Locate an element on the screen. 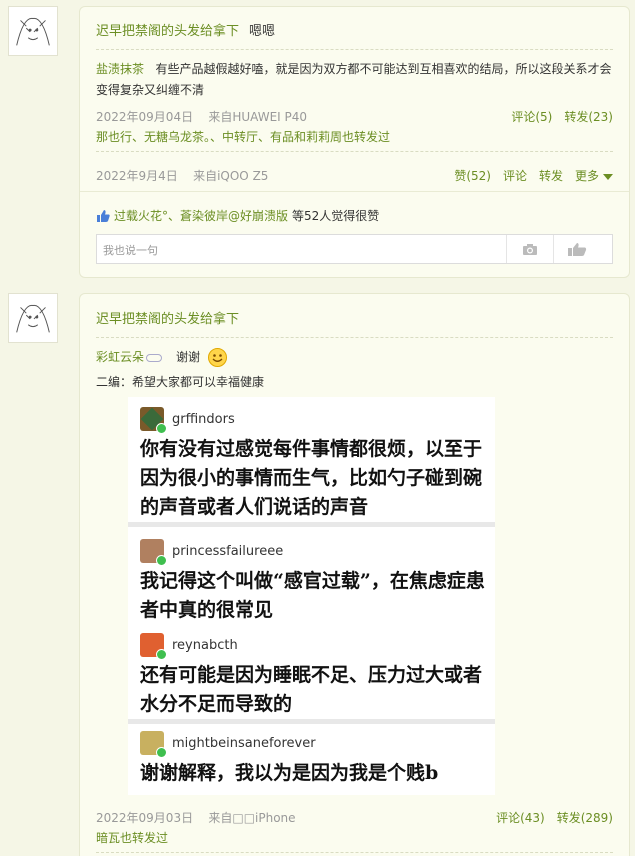 This screenshot has height=856, width=635. post-text: 还有可能是因为睡眠不足、压力过大或者水分不足而导致的 is located at coordinates (311, 689).